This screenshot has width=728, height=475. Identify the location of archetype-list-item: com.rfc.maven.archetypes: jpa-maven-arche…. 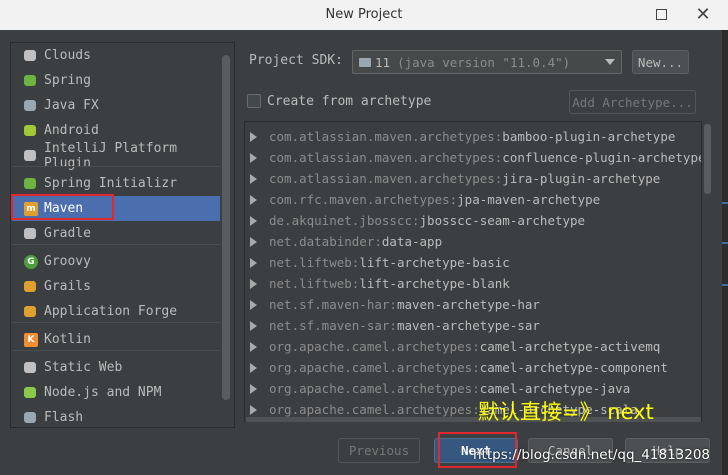
(468, 199).